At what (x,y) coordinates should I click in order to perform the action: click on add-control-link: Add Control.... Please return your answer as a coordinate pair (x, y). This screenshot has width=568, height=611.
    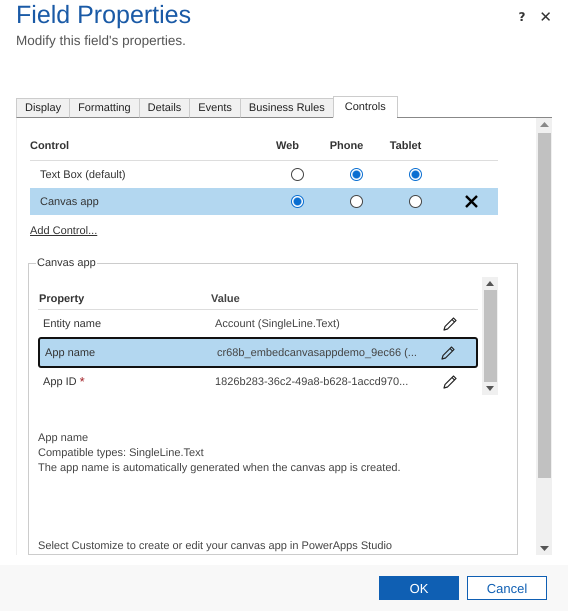
    Looking at the image, I should click on (64, 231).